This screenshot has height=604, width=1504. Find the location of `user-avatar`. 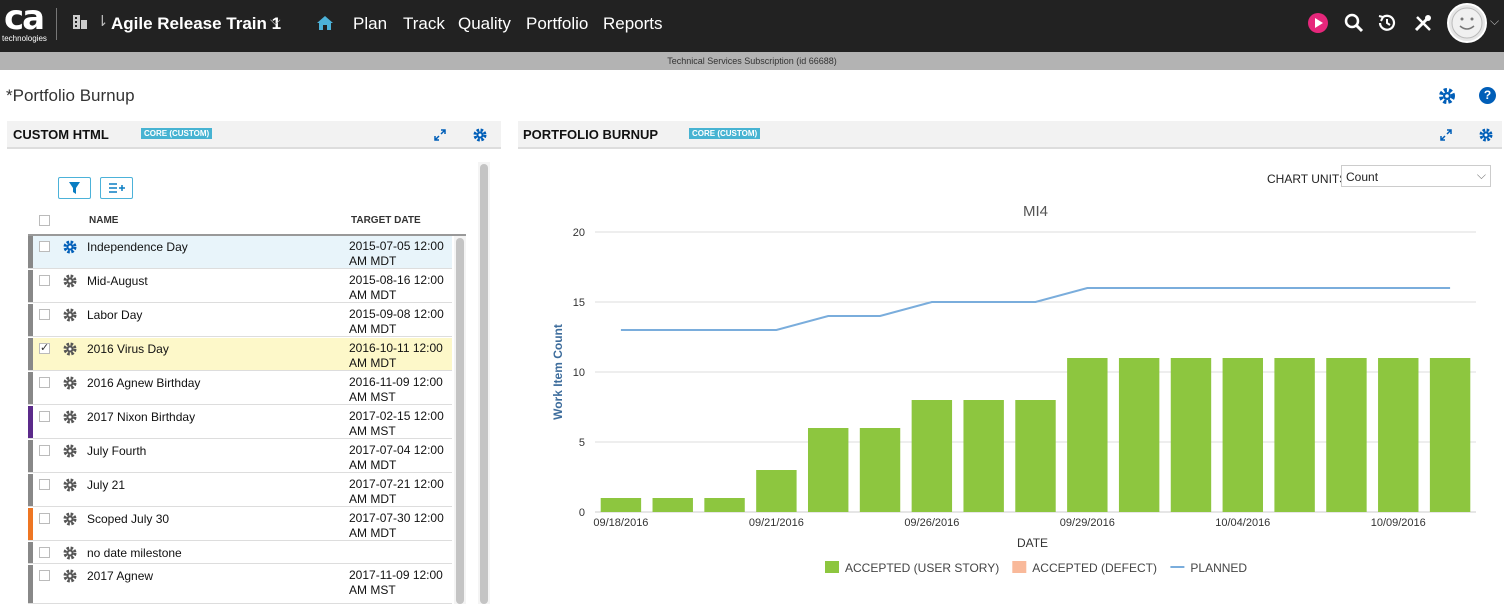

user-avatar is located at coordinates (1467, 23).